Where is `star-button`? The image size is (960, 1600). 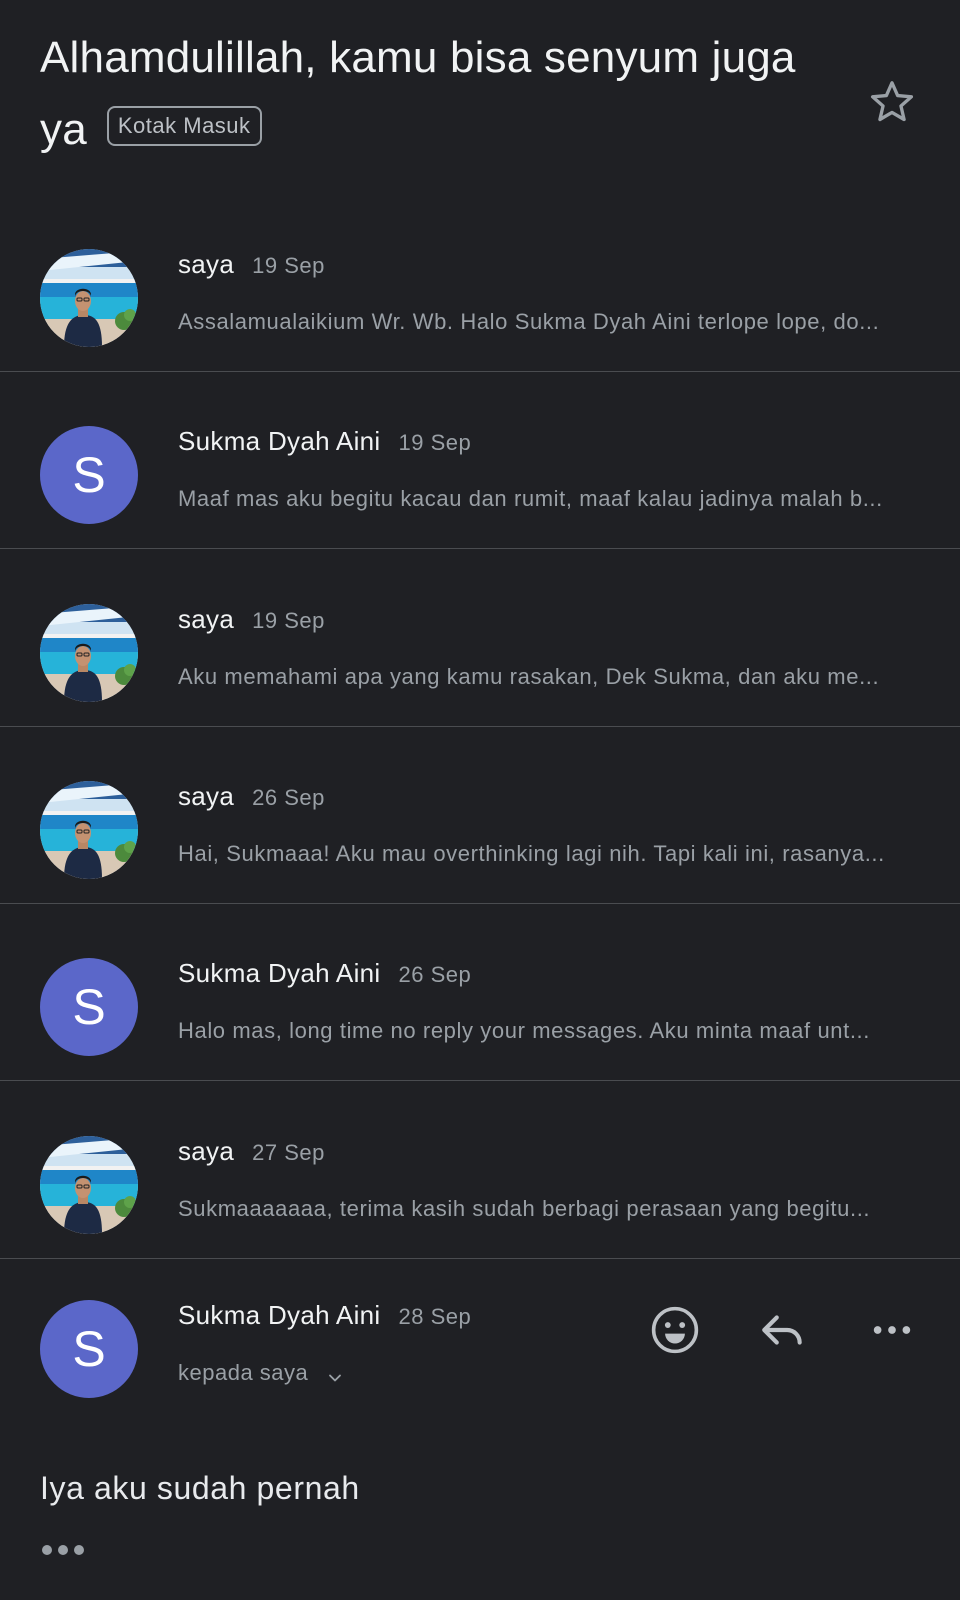
star-button is located at coordinates (892, 102).